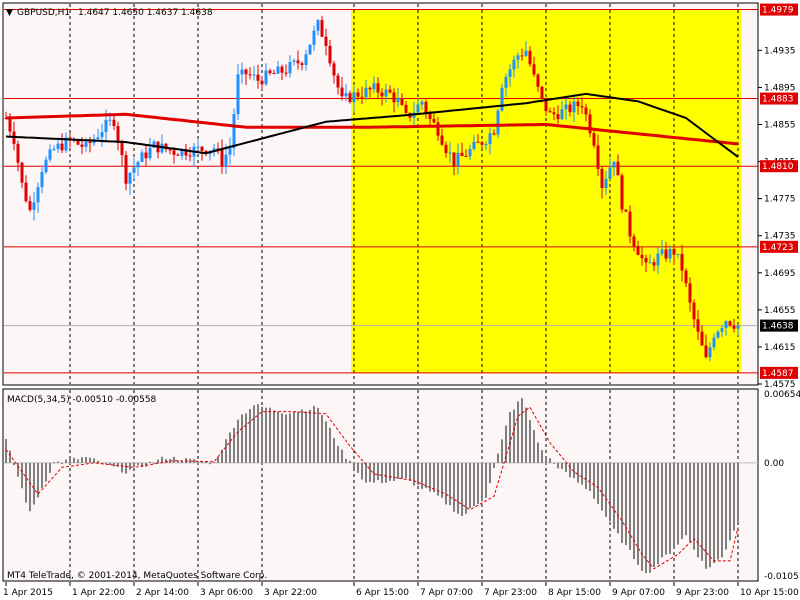 The height and width of the screenshot is (600, 800). I want to click on level-label: 1.4587, so click(778, 374).